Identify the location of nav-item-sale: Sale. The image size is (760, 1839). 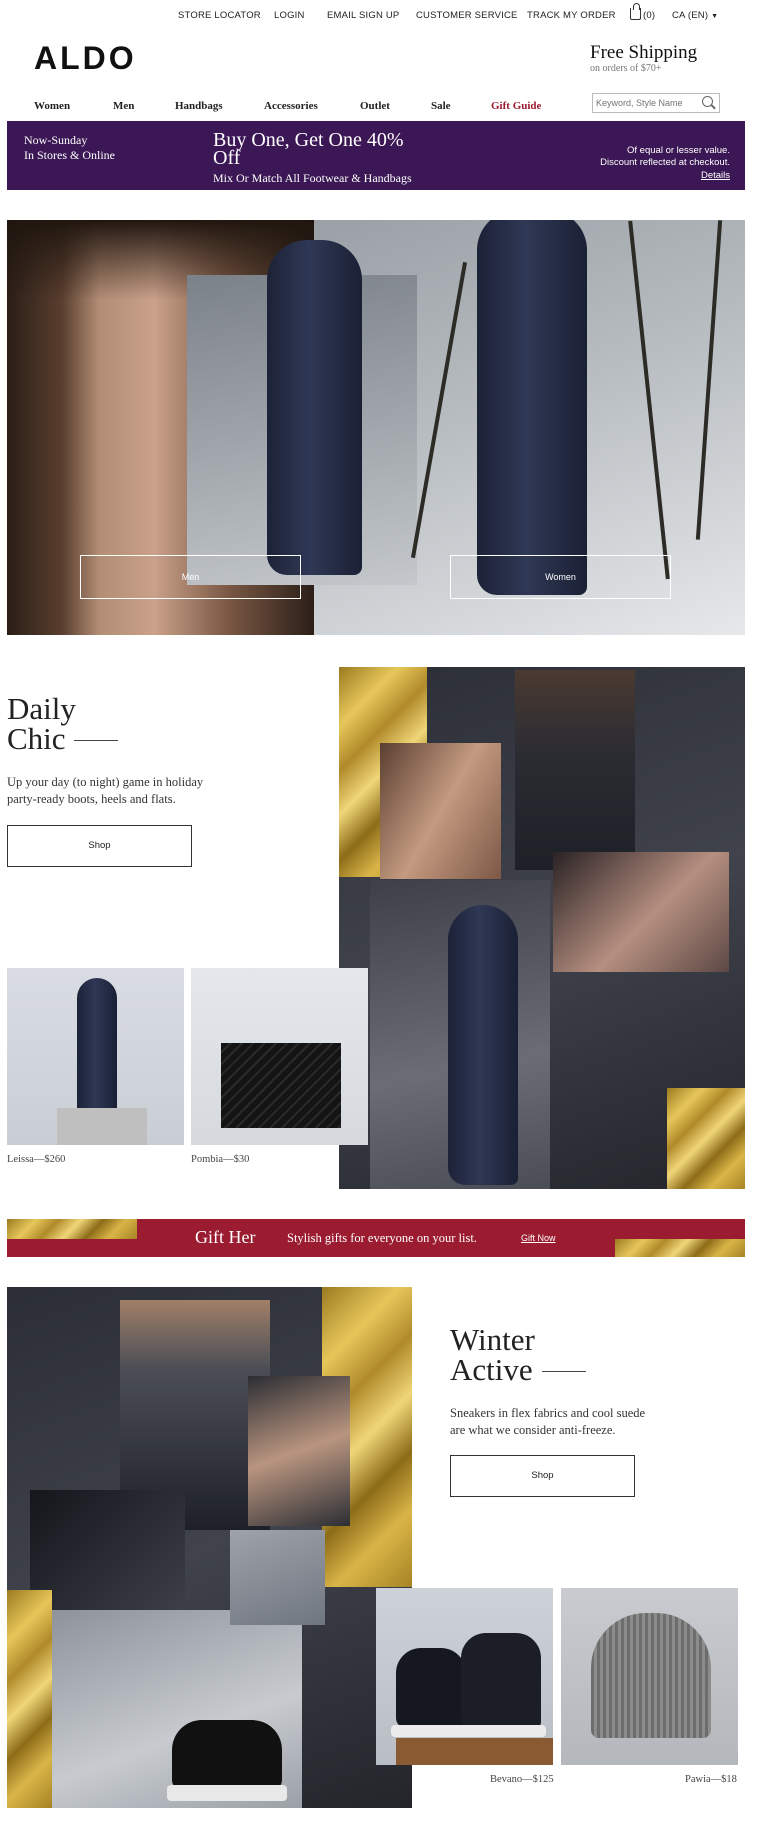
(441, 106).